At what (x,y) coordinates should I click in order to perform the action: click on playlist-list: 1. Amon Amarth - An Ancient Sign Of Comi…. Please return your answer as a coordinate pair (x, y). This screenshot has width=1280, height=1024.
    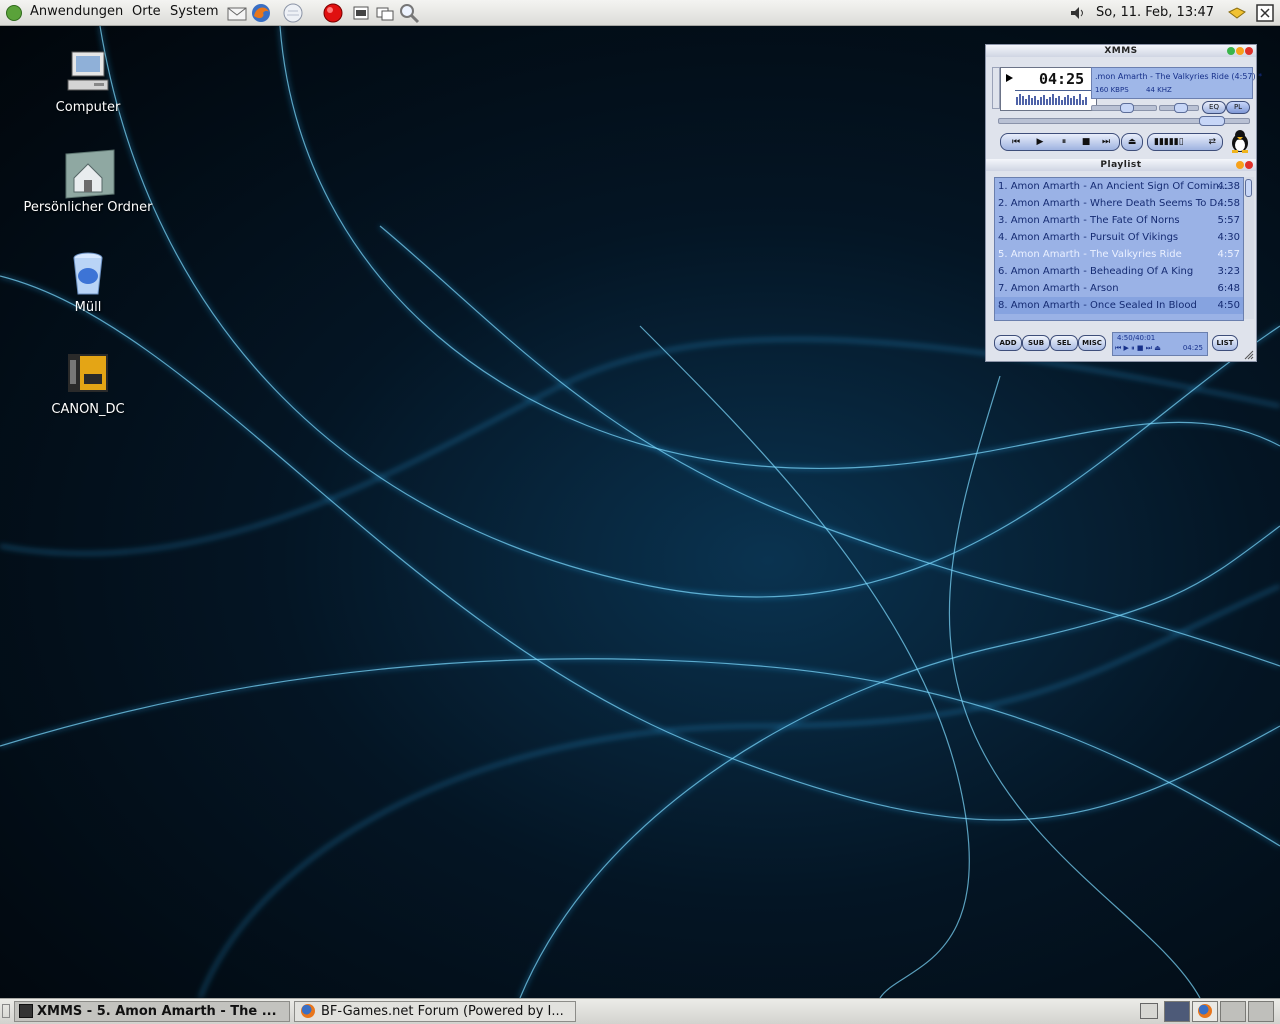
    Looking at the image, I should click on (1119, 249).